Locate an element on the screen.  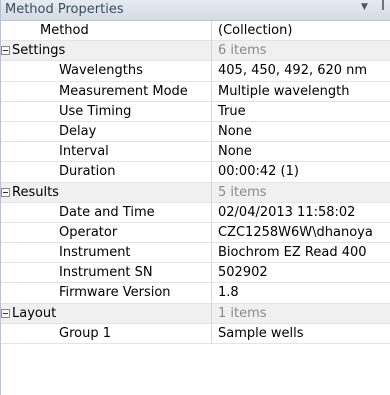
chevron-down-icon: ▼ is located at coordinates (364, 7).